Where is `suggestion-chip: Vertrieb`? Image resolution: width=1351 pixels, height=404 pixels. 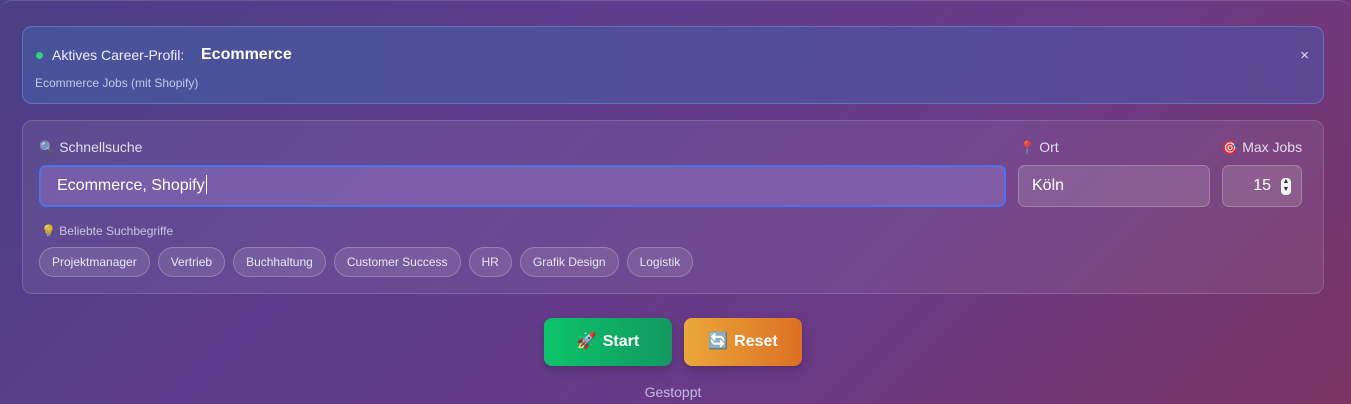 suggestion-chip: Vertrieb is located at coordinates (191, 262).